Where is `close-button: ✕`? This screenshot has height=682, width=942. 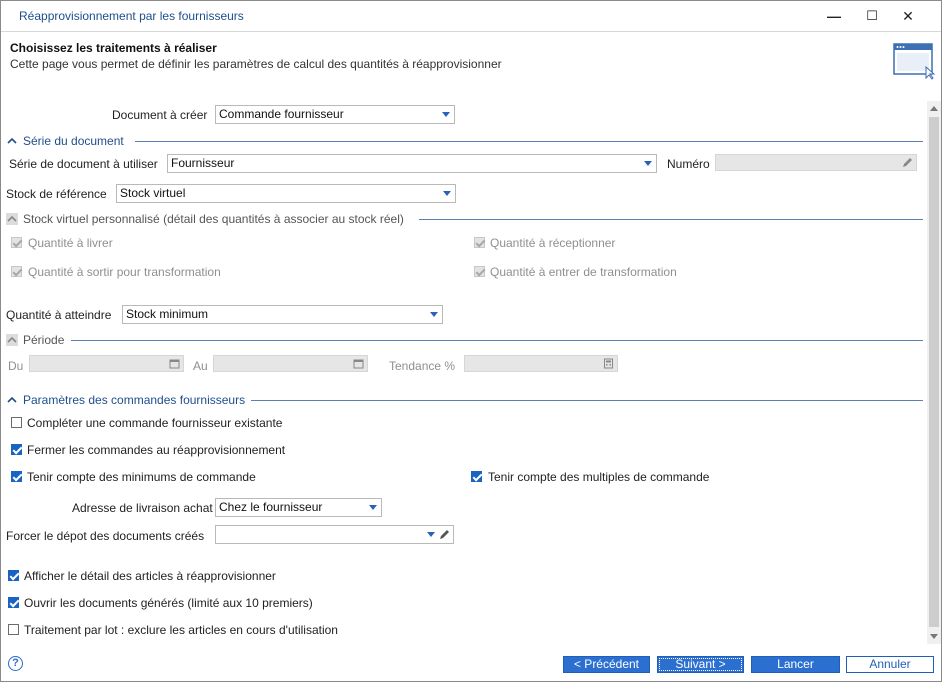 close-button: ✕ is located at coordinates (908, 16).